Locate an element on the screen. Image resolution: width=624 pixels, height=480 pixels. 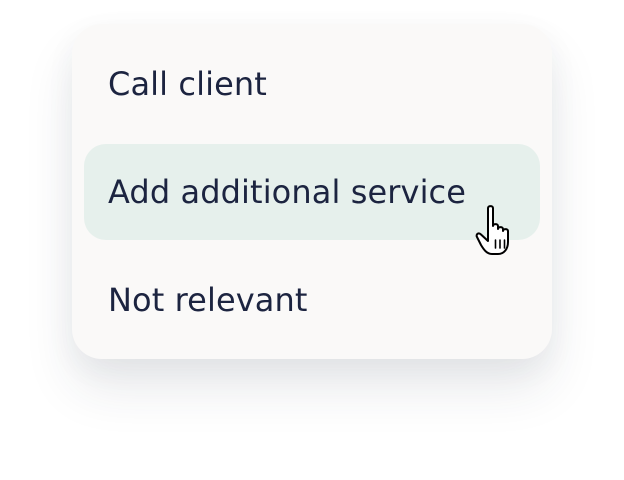
menu-item-call-client: Call client is located at coordinates (312, 84).